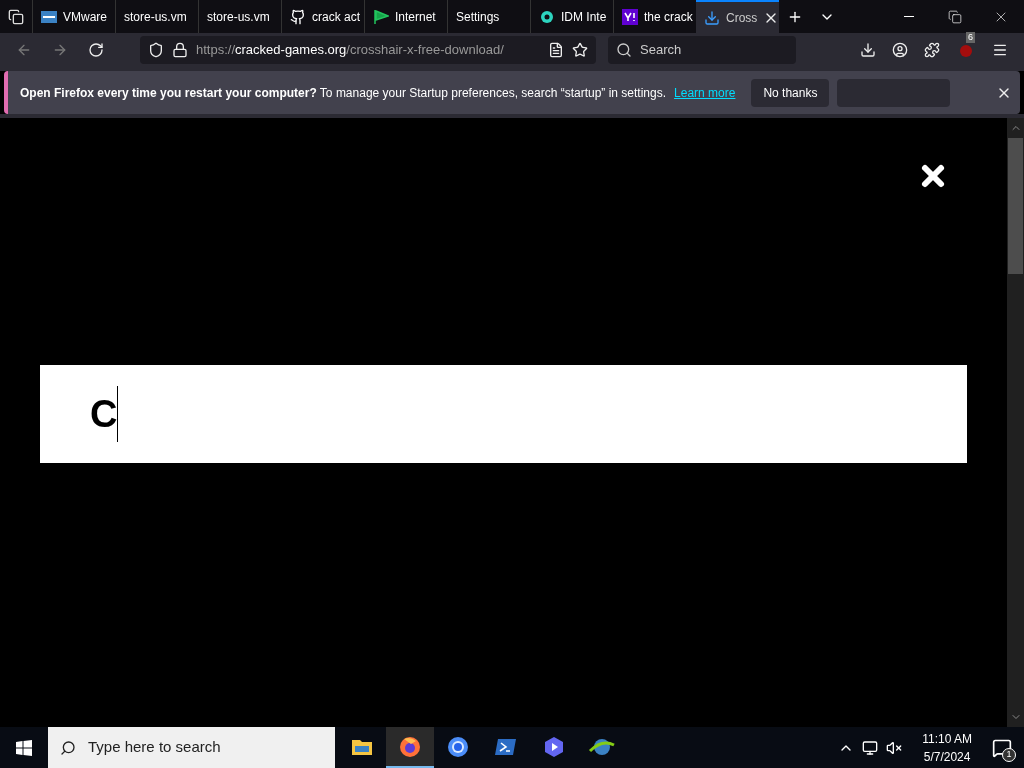  Describe the element at coordinates (156, 50) in the screenshot. I see `shield-icon` at that location.